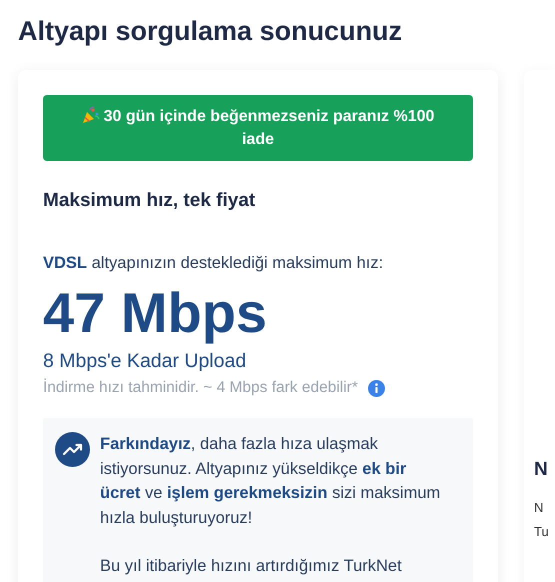 This screenshot has height=582, width=555. Describe the element at coordinates (91, 115) in the screenshot. I see `party-popper-icon` at that location.